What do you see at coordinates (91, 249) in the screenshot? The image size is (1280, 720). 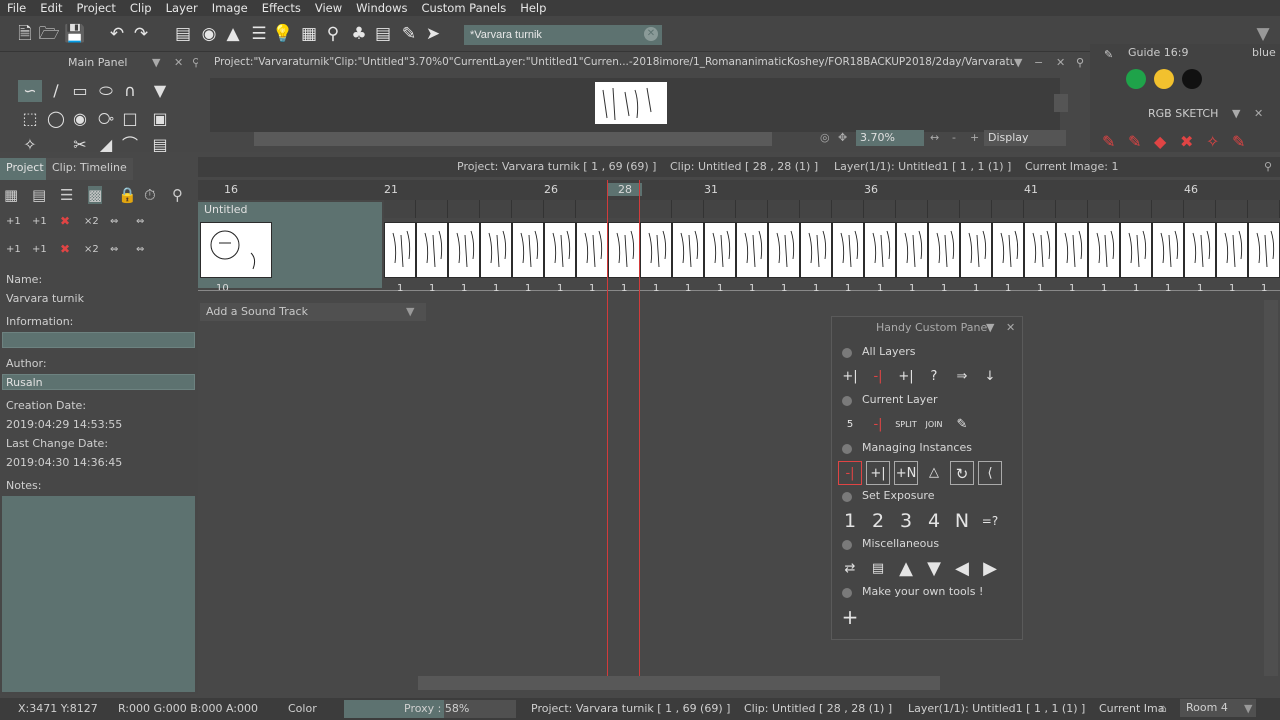 I see `double-exposure-icon-2: ×2` at bounding box center [91, 249].